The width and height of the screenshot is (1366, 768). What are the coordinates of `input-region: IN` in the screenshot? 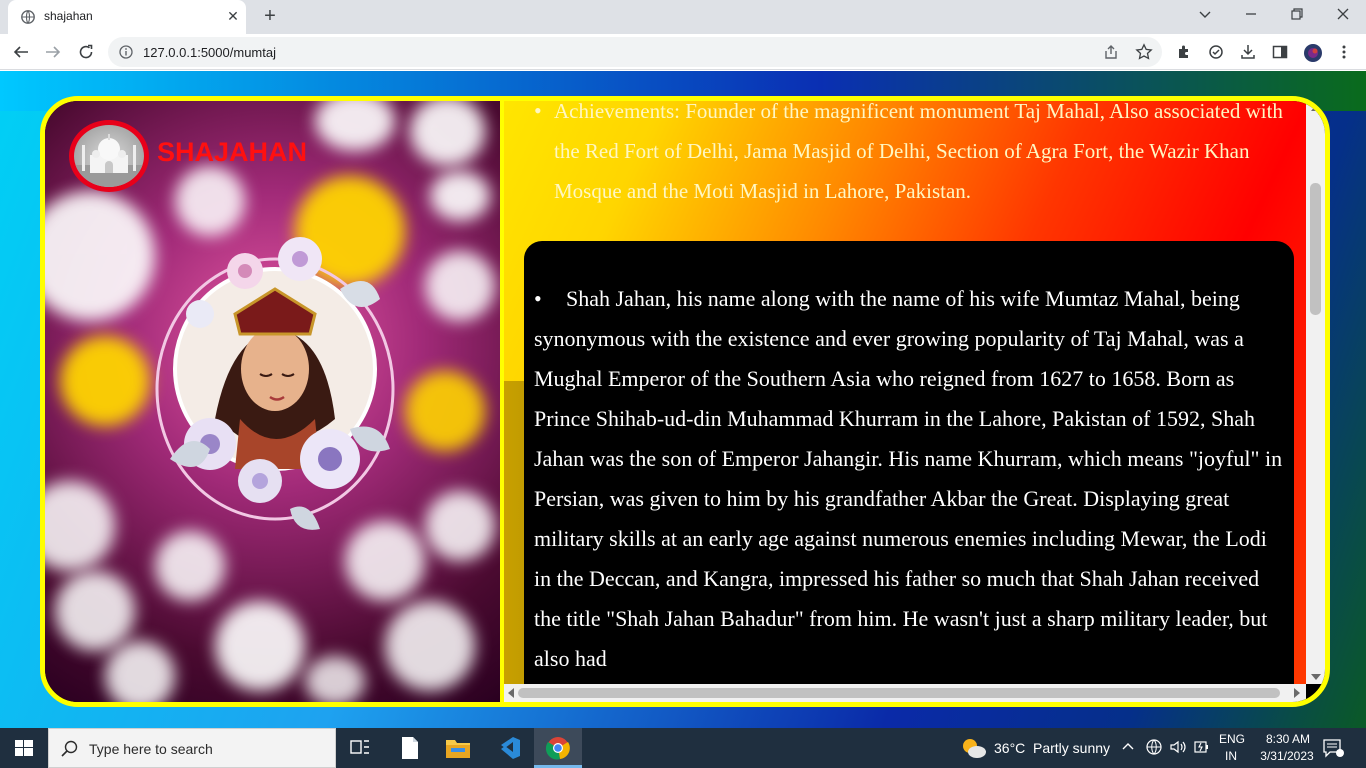 It's located at (1231, 756).